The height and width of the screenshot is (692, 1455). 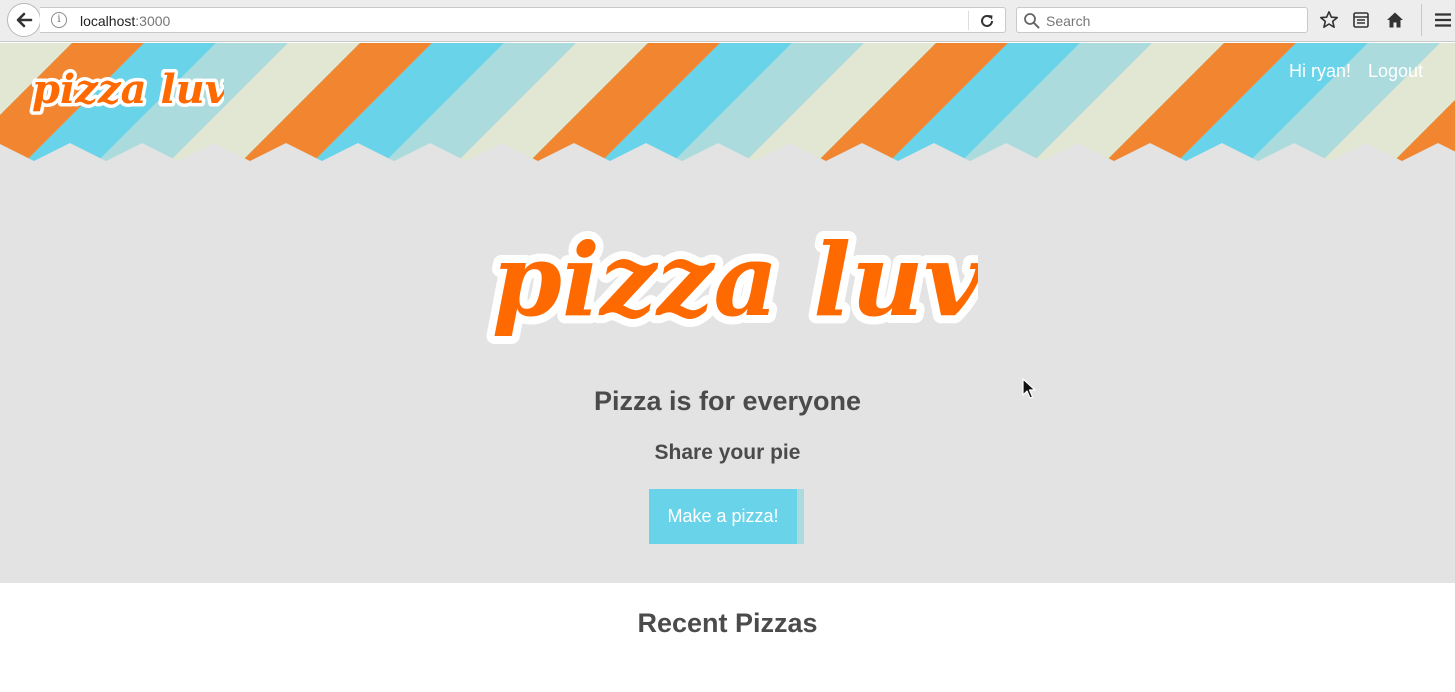 I want to click on search-icon, so click(x=1032, y=21).